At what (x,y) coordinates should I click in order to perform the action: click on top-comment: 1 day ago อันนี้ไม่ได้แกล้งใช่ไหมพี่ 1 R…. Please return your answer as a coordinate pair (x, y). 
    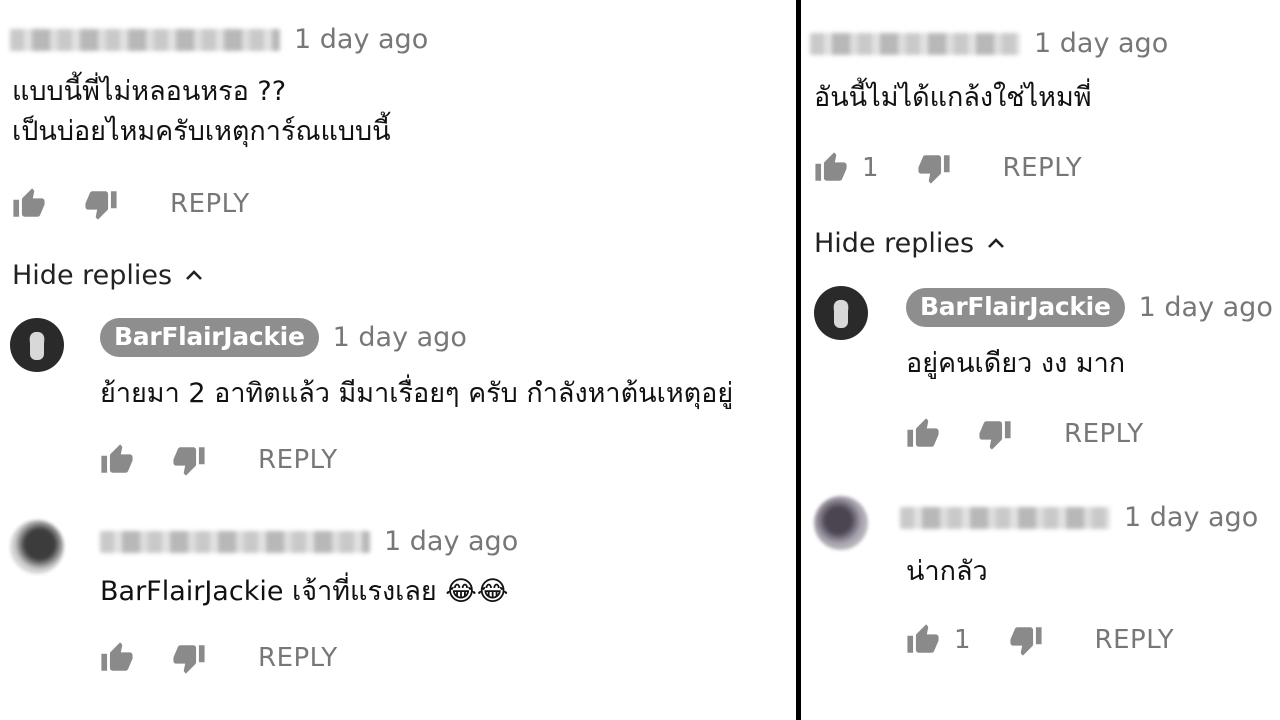
    Looking at the image, I should click on (1041, 105).